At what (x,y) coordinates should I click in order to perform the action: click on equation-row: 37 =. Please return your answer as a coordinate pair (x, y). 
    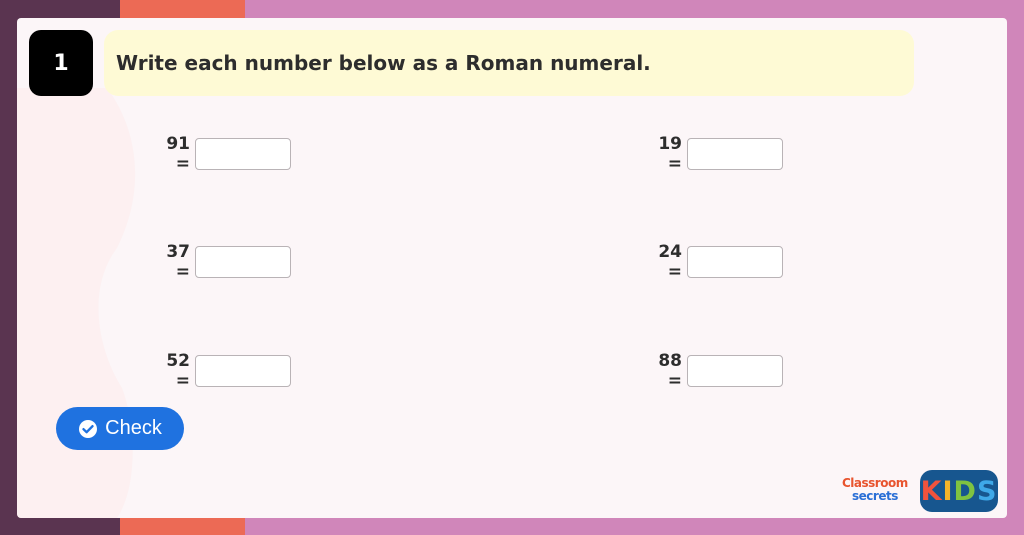
    Looking at the image, I should click on (221, 262).